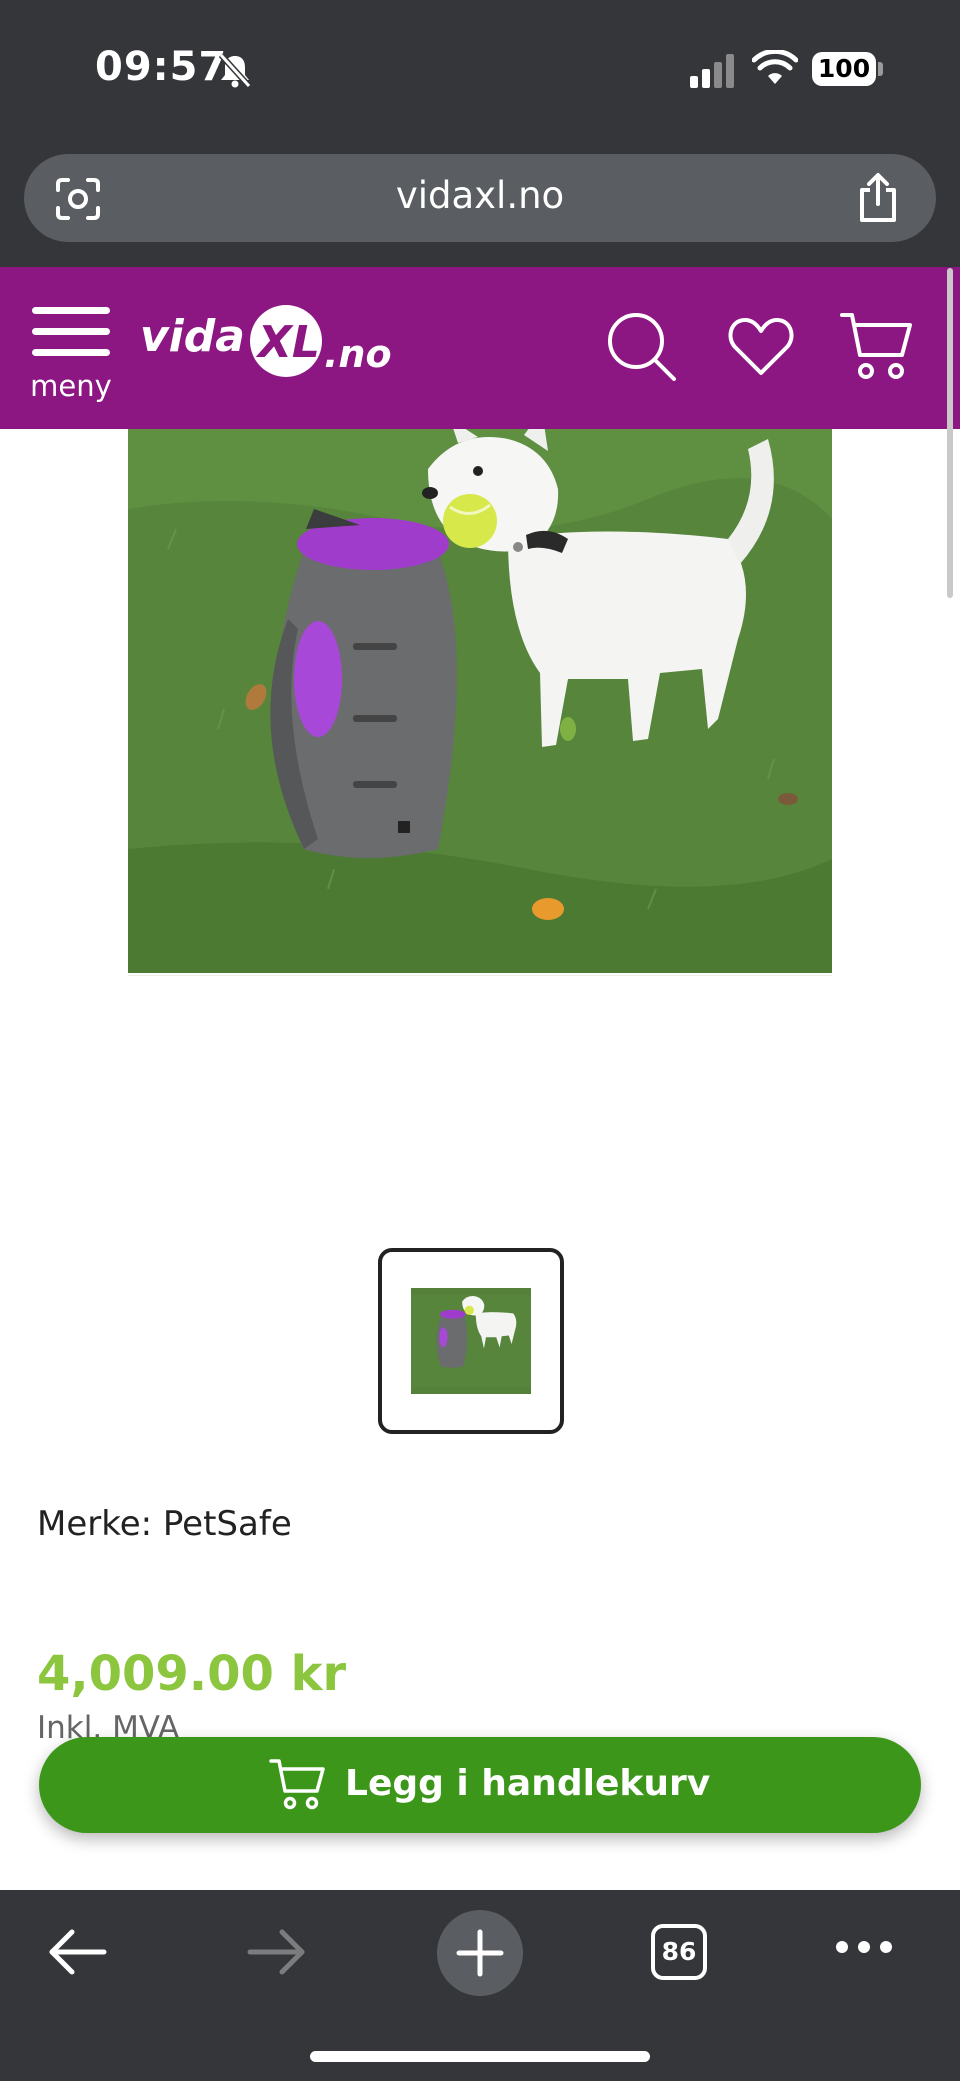 This screenshot has width=960, height=2081. What do you see at coordinates (528, 1783) in the screenshot?
I see `add-to-cart-label: Legg i handlekurv` at bounding box center [528, 1783].